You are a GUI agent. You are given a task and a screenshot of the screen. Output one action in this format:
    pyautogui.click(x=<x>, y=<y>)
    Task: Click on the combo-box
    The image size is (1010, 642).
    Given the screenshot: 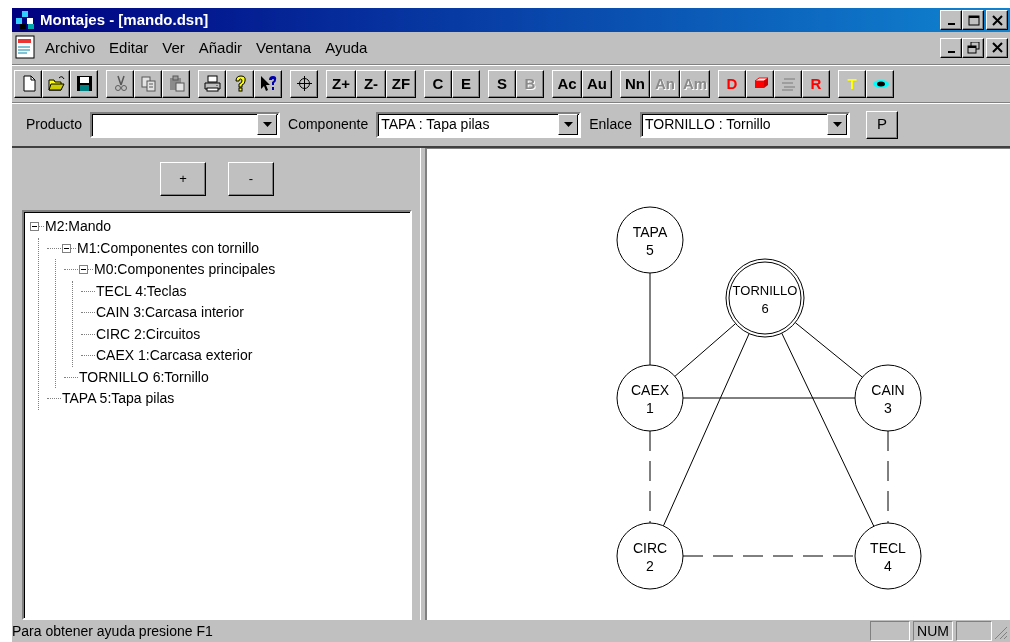 What is the action you would take?
    pyautogui.click(x=185, y=124)
    